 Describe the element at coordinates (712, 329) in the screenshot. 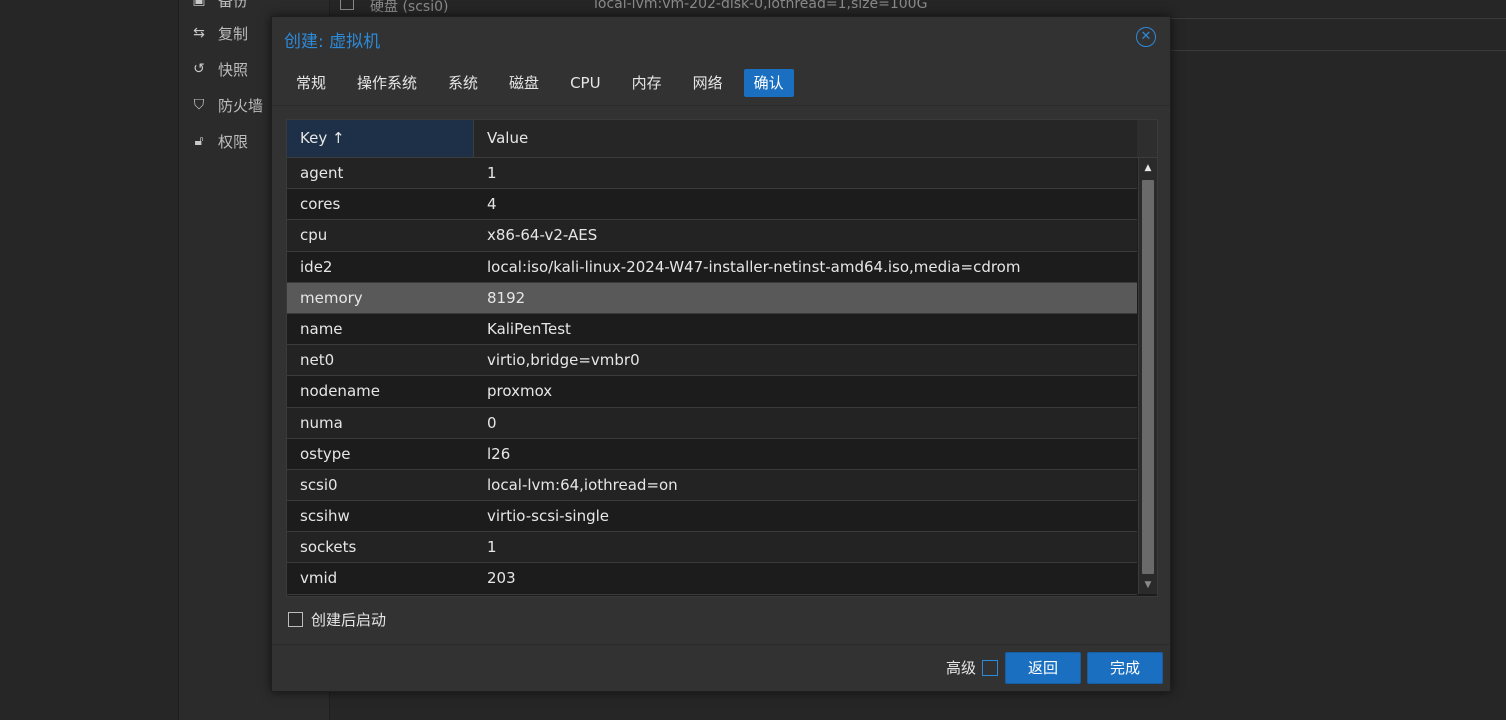

I see `table-row: name KaliPenTest` at that location.